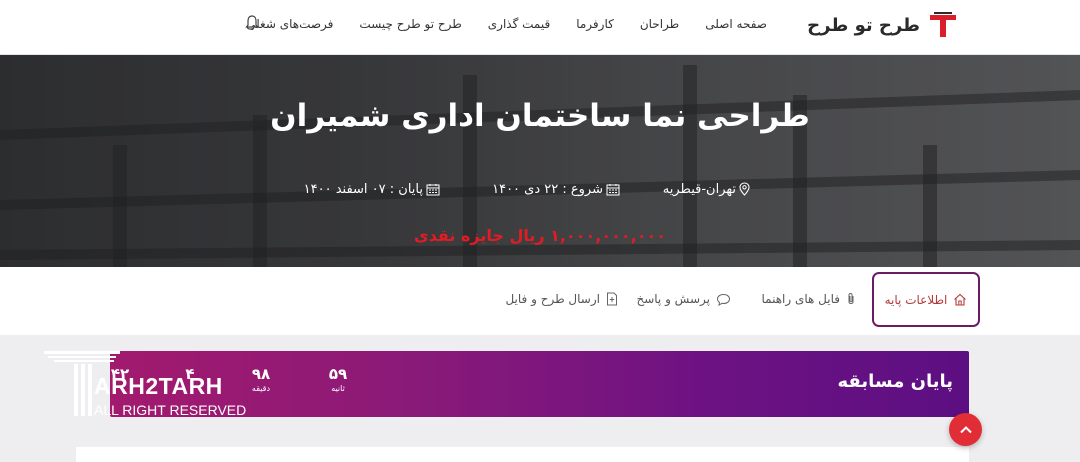  I want to click on countdown-banner: پایان مسابقه ۵۹ ثانیه ۹۸ دقیقه ۴ ۴۲, so click(539, 384).